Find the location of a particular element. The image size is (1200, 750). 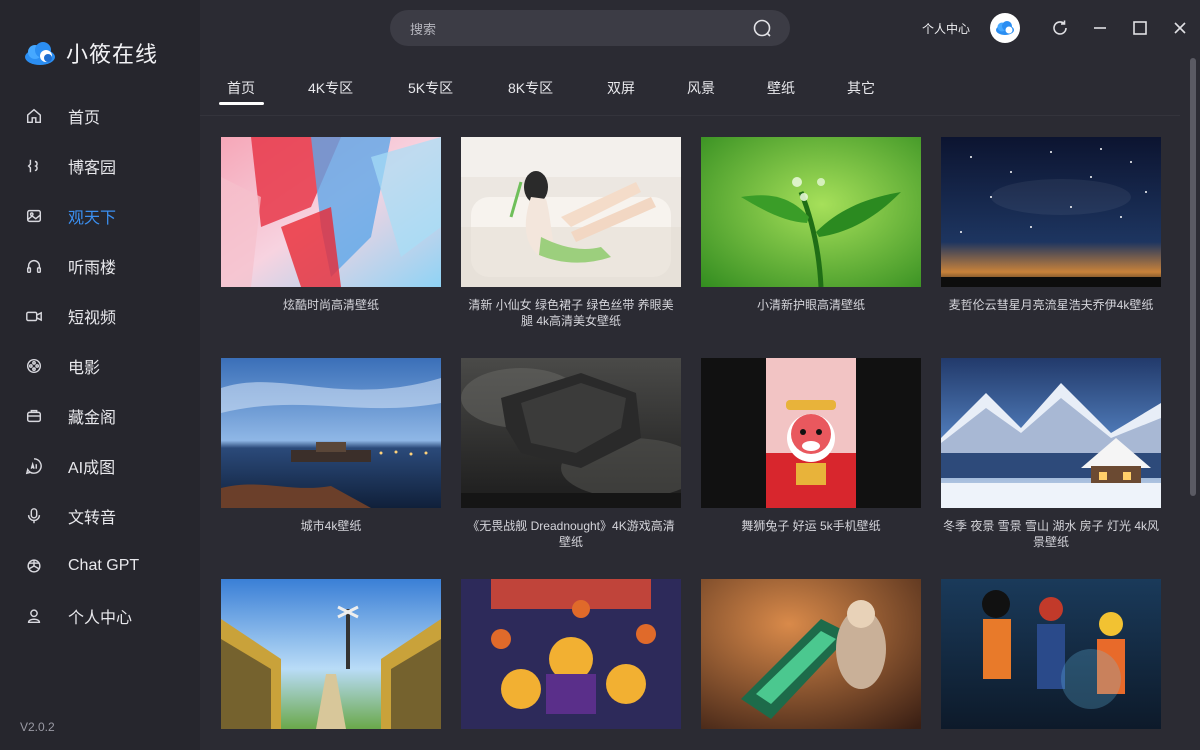

wallpaper-title: 麦哲伦云彗星月亮流星浩夫乔伊4k壁纸 is located at coordinates (1051, 305).